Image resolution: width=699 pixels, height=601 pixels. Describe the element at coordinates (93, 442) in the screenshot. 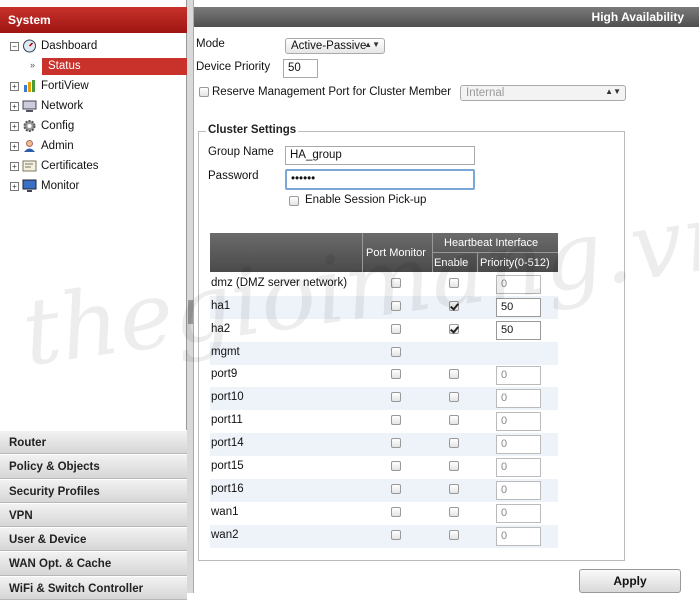

I see `nav-router: Router` at that location.